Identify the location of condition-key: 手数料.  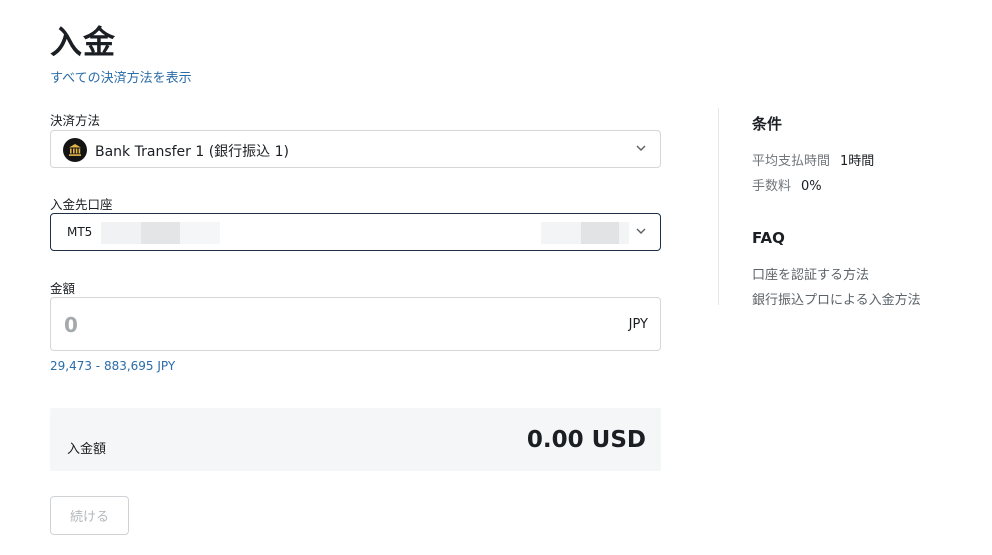
(772, 186).